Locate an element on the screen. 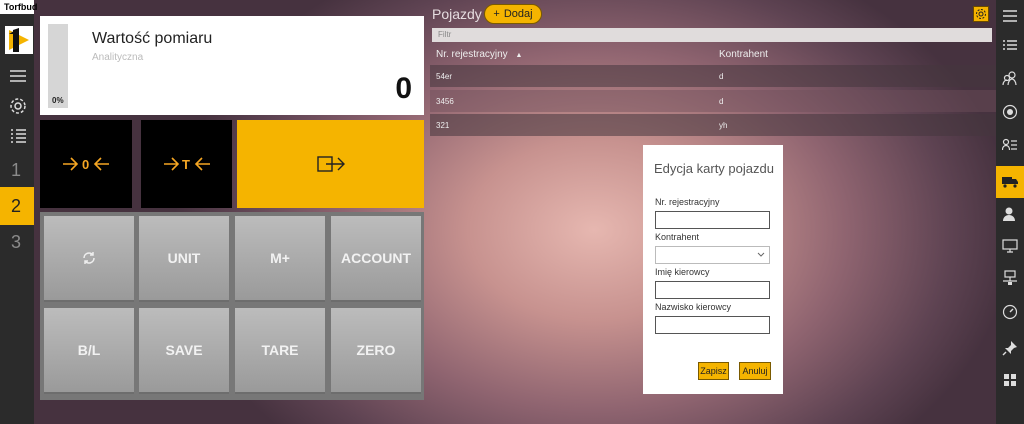 The height and width of the screenshot is (424, 1024). add-vehicle-button: + Dodaj is located at coordinates (513, 14).